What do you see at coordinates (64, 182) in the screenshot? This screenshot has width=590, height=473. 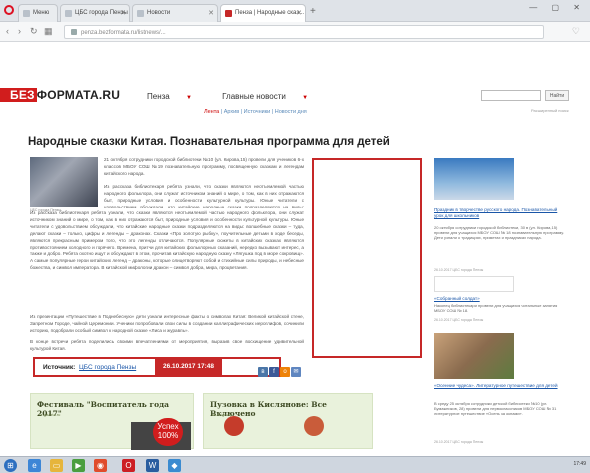 I see `article-photo` at bounding box center [64, 182].